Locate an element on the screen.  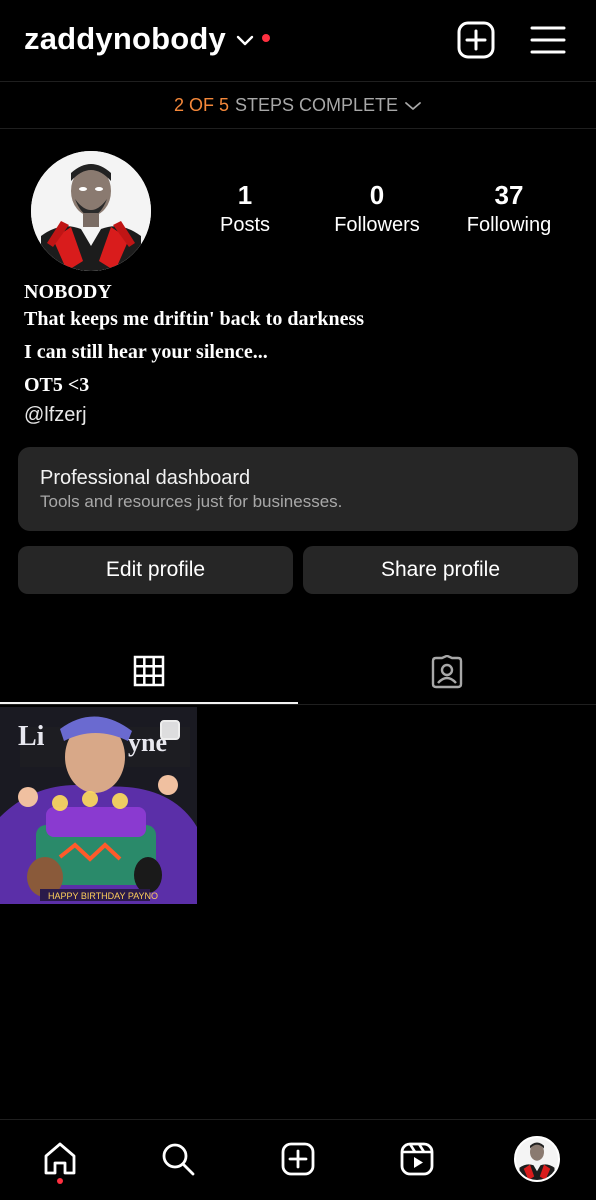
followers-count: 0 Followers is located at coordinates (377, 208).